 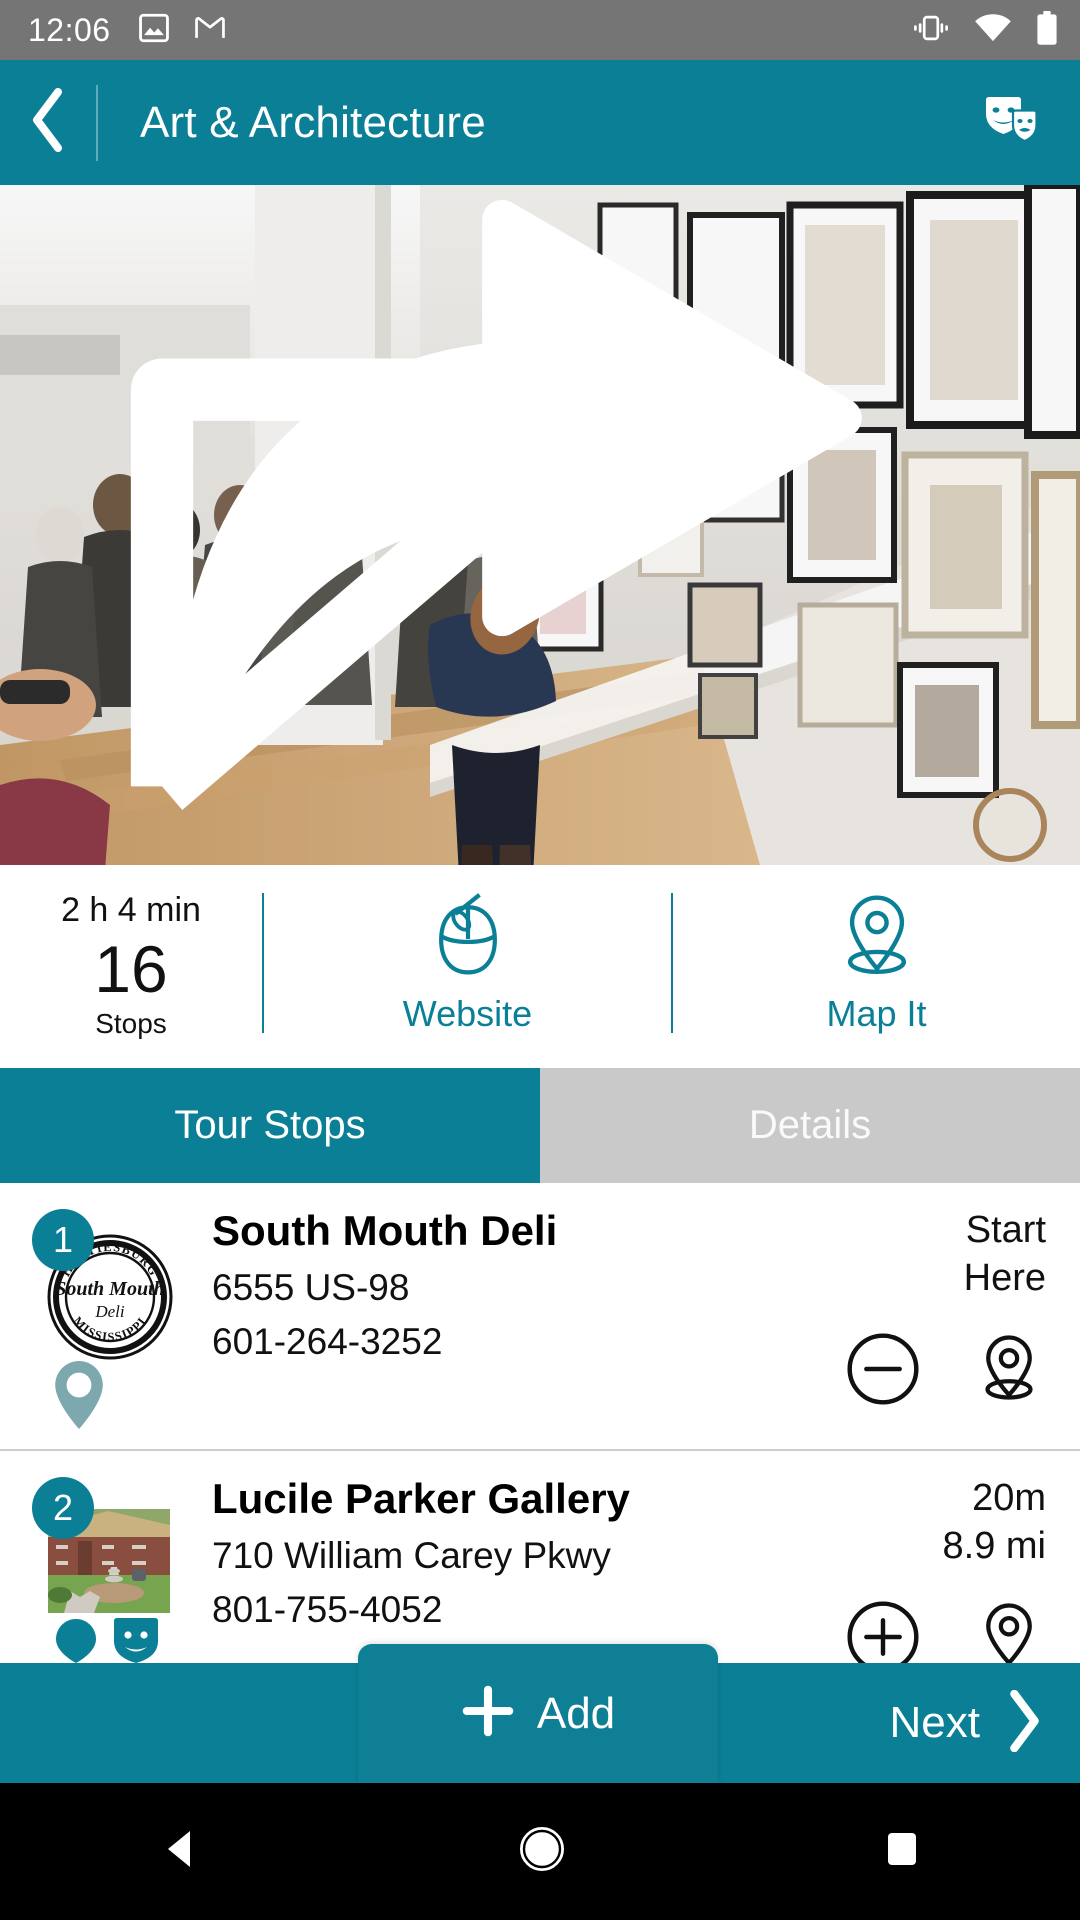 What do you see at coordinates (154, 30) in the screenshot?
I see `image-icon` at bounding box center [154, 30].